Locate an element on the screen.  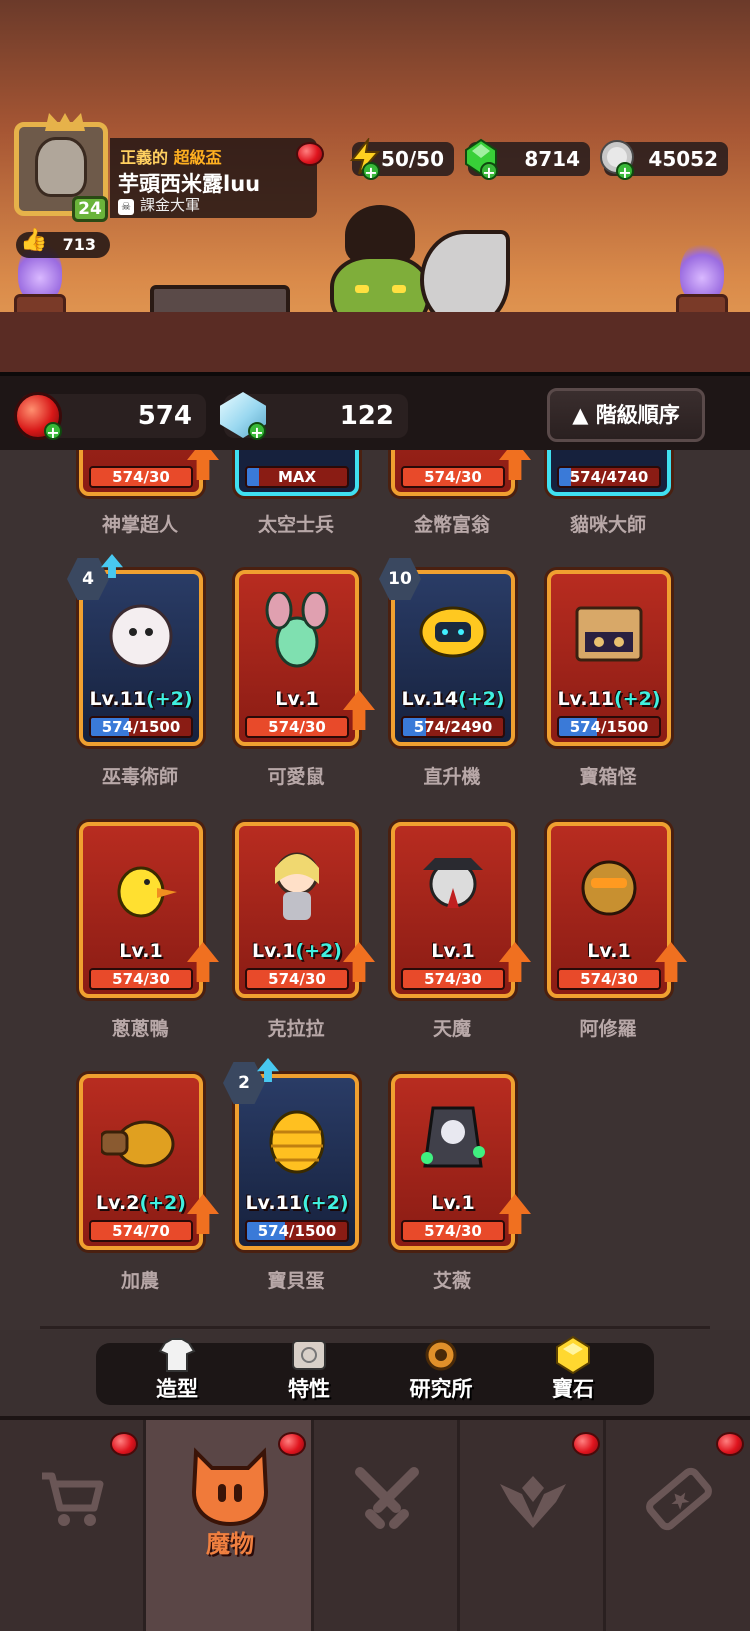
tab-gems: 寶石 is located at coordinates (573, 1370).